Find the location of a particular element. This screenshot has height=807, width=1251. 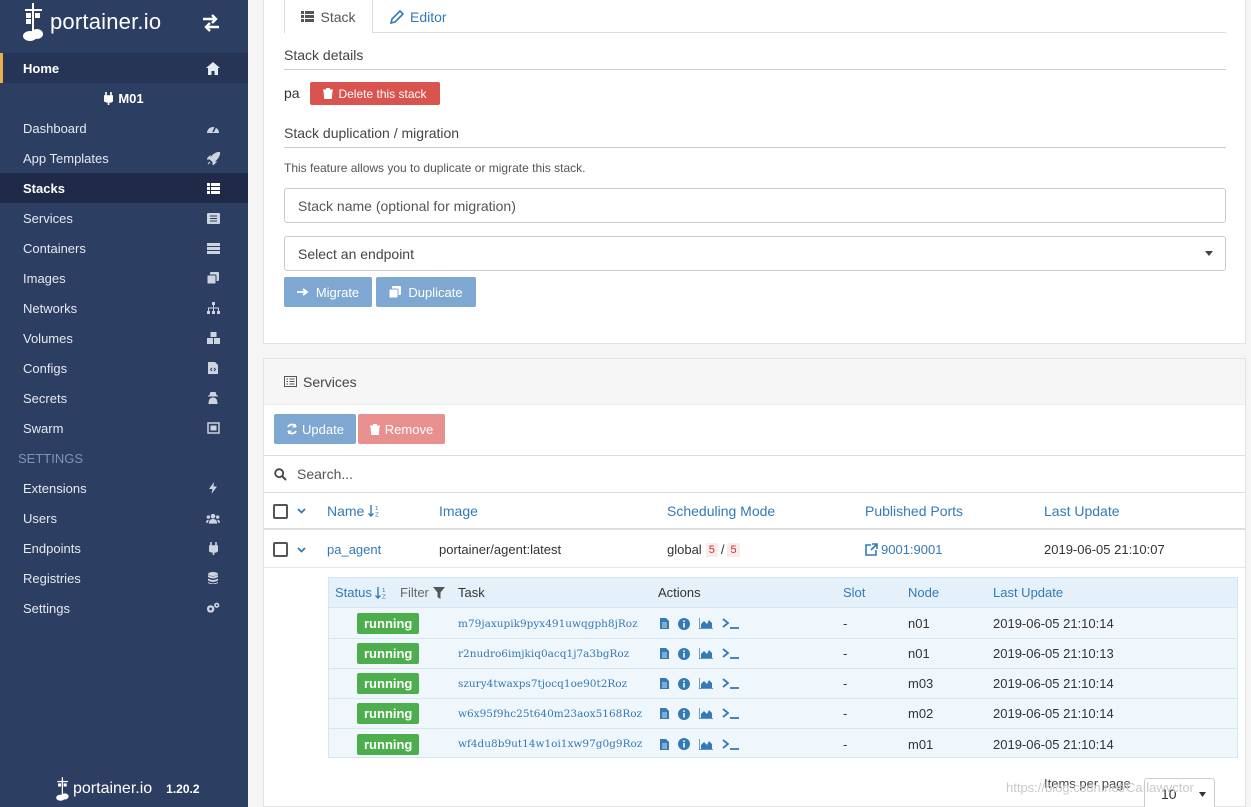

task-id-link: r2nudro6imjkiq0acq1j7a3bgRoz is located at coordinates (543, 653).